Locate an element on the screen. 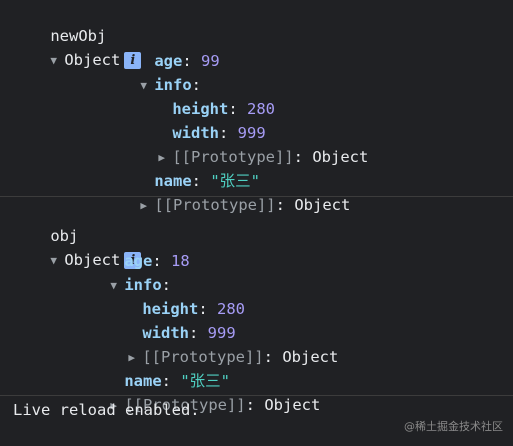  object-header: newObj ▼ Object i is located at coordinates (77, 34).